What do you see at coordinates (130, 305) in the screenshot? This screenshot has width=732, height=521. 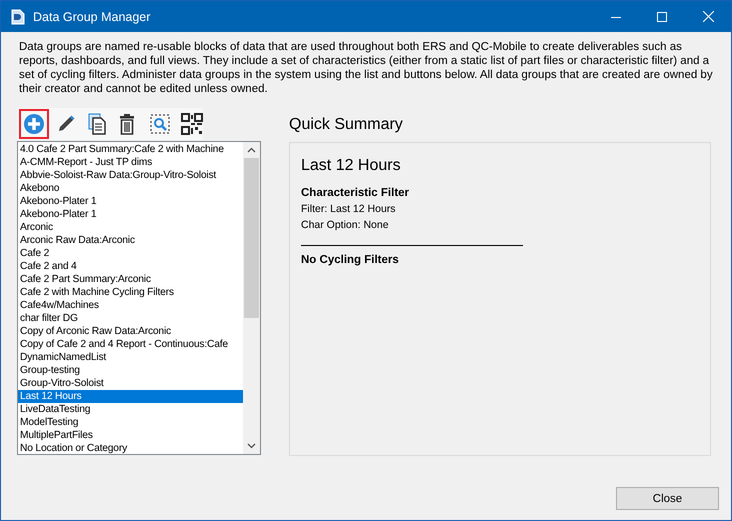 I see `list-item: Cafe4w/Machines` at bounding box center [130, 305].